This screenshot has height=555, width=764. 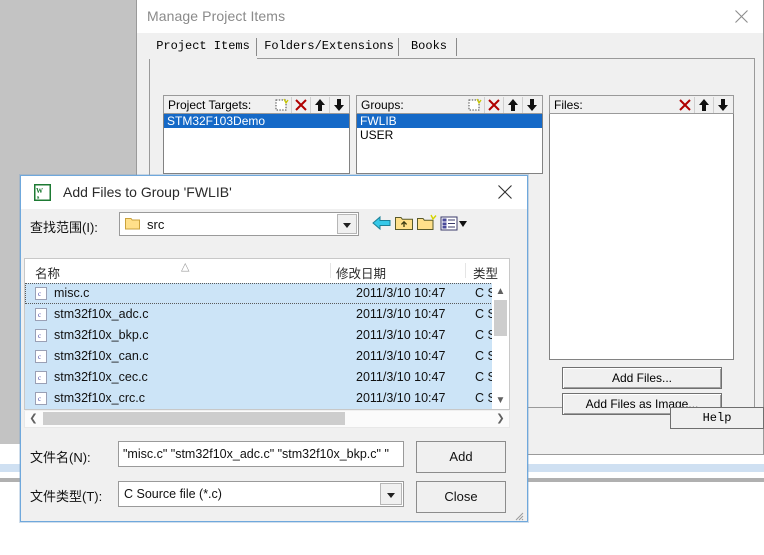 What do you see at coordinates (267, 271) in the screenshot?
I see `file-list-header: 名称 修改日期 类型 △` at bounding box center [267, 271].